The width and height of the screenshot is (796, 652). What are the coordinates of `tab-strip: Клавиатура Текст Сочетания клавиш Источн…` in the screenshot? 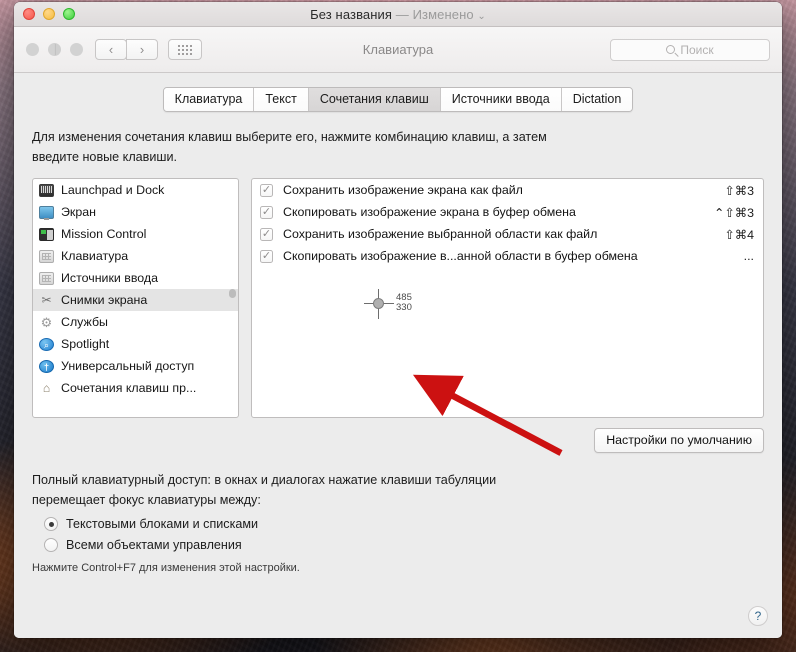 It's located at (398, 99).